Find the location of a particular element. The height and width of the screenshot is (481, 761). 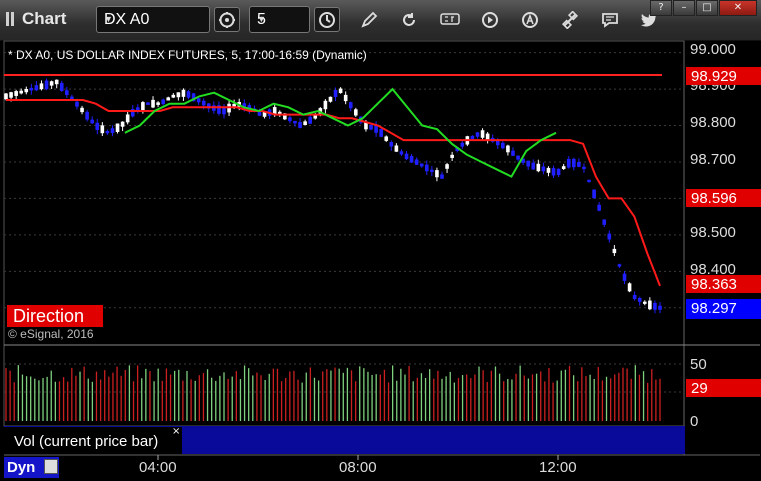

level-price-tag: 98.929 is located at coordinates (723, 76).